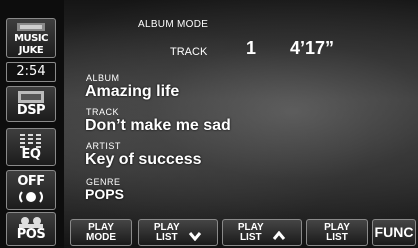  I want to click on play-mode-label-2: MODE, so click(101, 237).